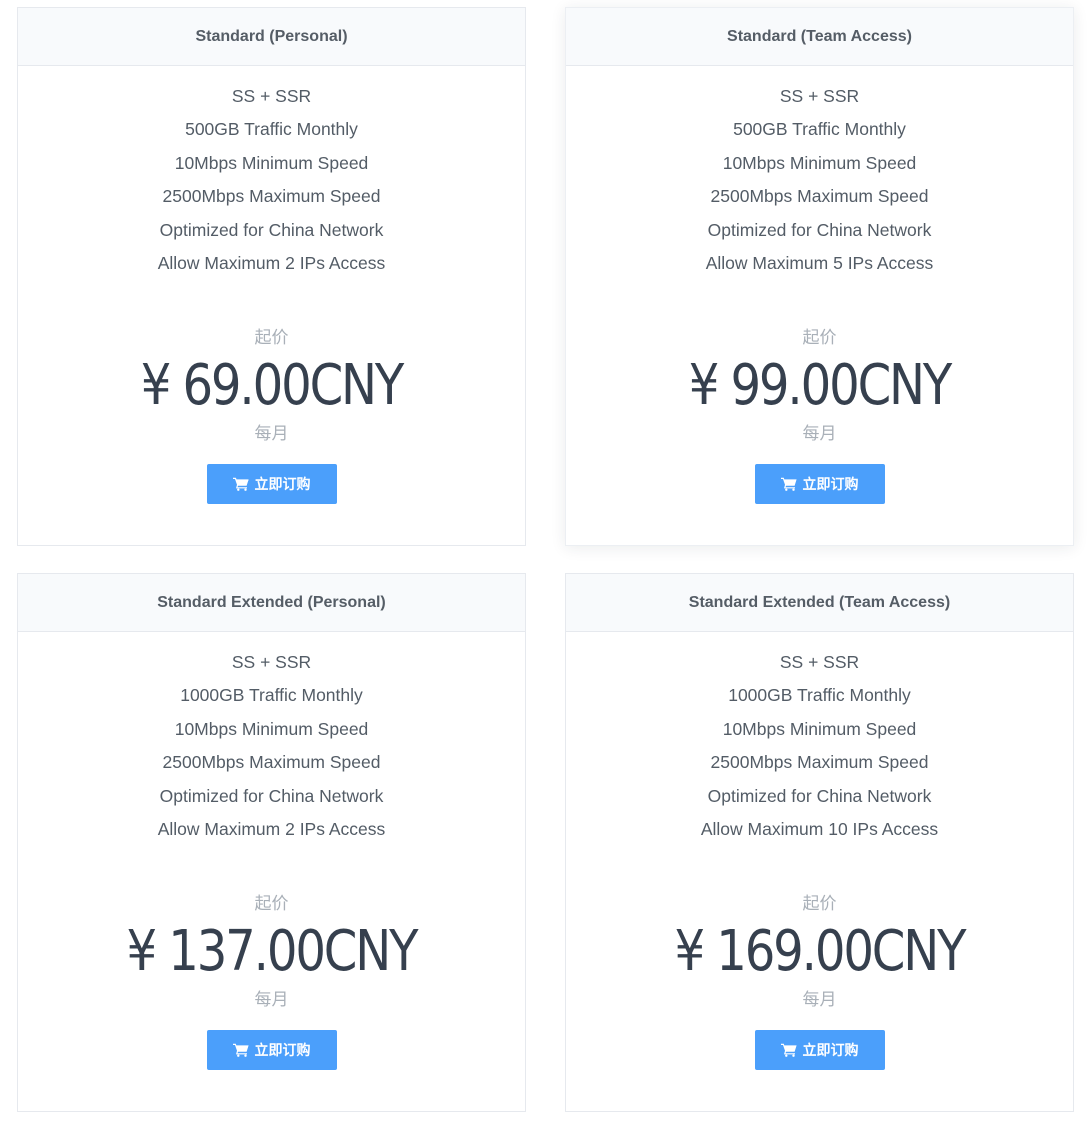 The width and height of the screenshot is (1092, 1124). What do you see at coordinates (819, 603) in the screenshot?
I see `plan-title: Standard Extended (Team Access)` at bounding box center [819, 603].